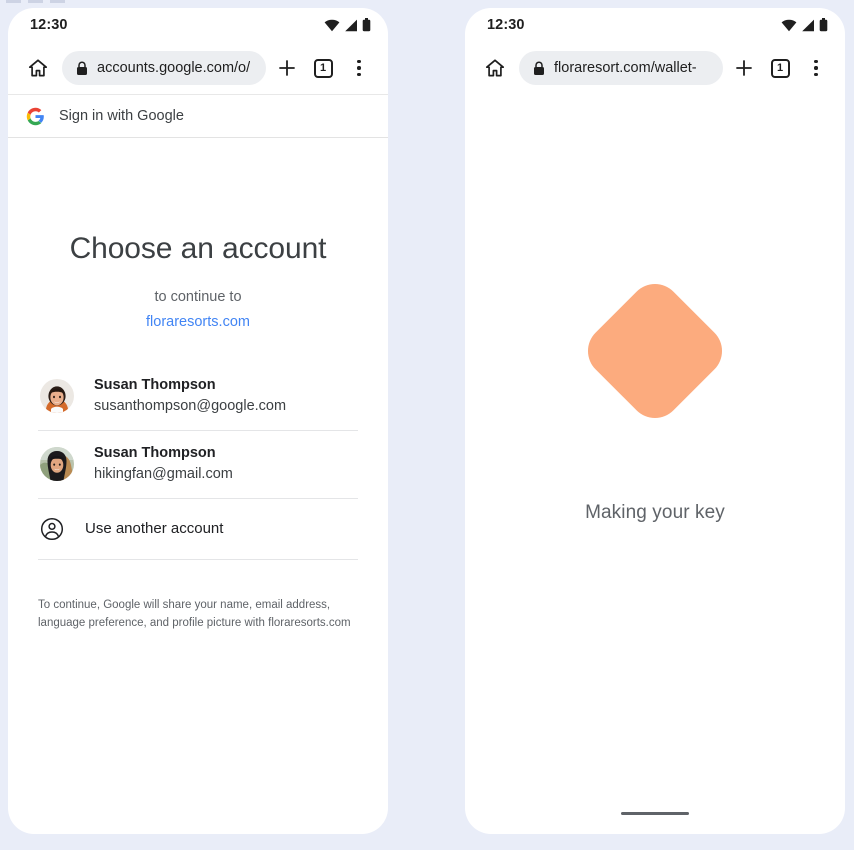  What do you see at coordinates (198, 248) in the screenshot?
I see `page-title: Choose an account` at bounding box center [198, 248].